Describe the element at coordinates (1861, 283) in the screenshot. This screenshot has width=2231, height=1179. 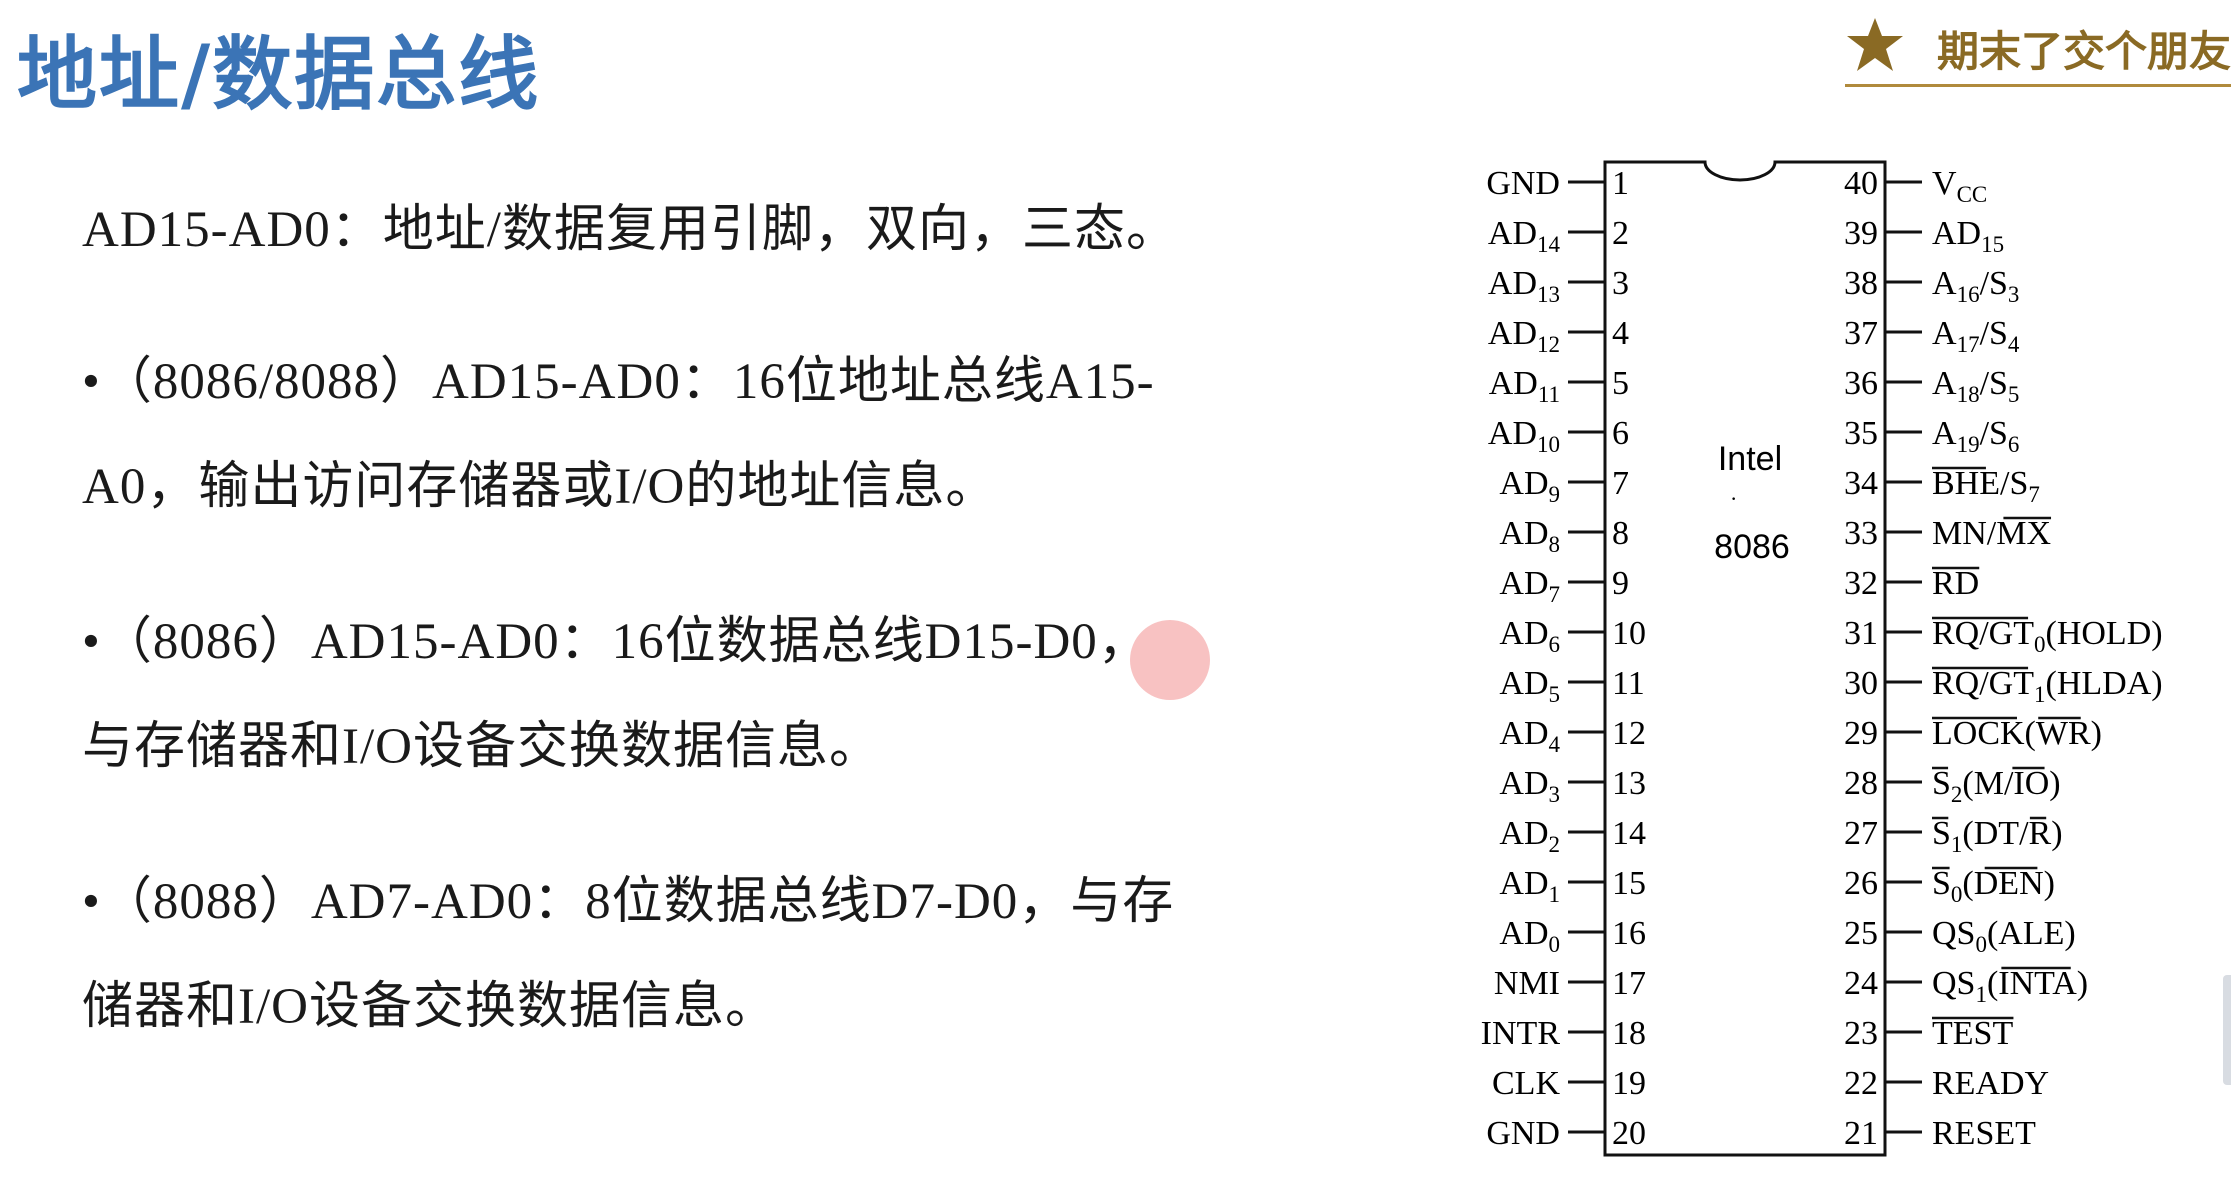
I see `pin-number-right: 38` at that location.